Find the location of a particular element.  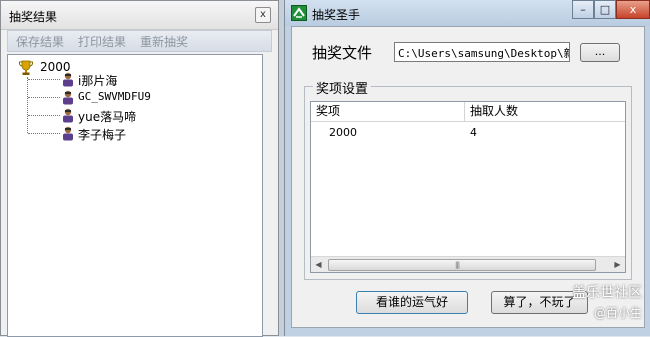

result-window-title: 抽奖结果 is located at coordinates (33, 17).